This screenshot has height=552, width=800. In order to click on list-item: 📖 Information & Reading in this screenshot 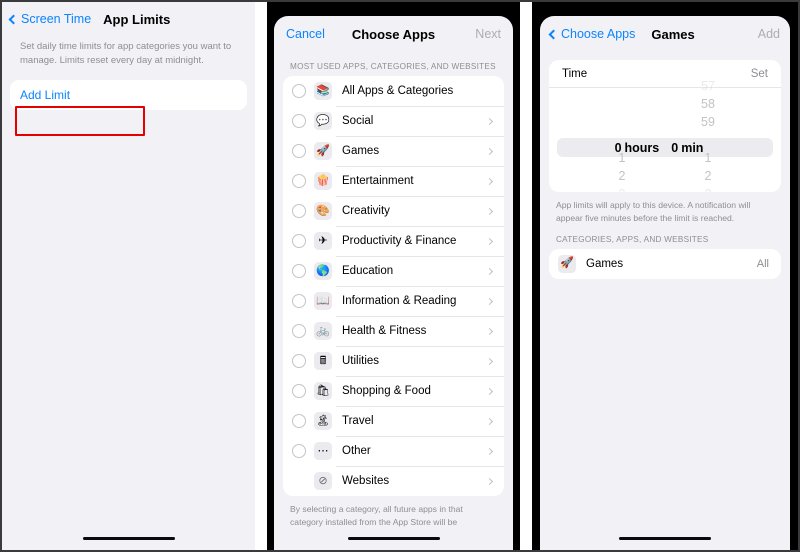, I will do `click(393, 301)`.